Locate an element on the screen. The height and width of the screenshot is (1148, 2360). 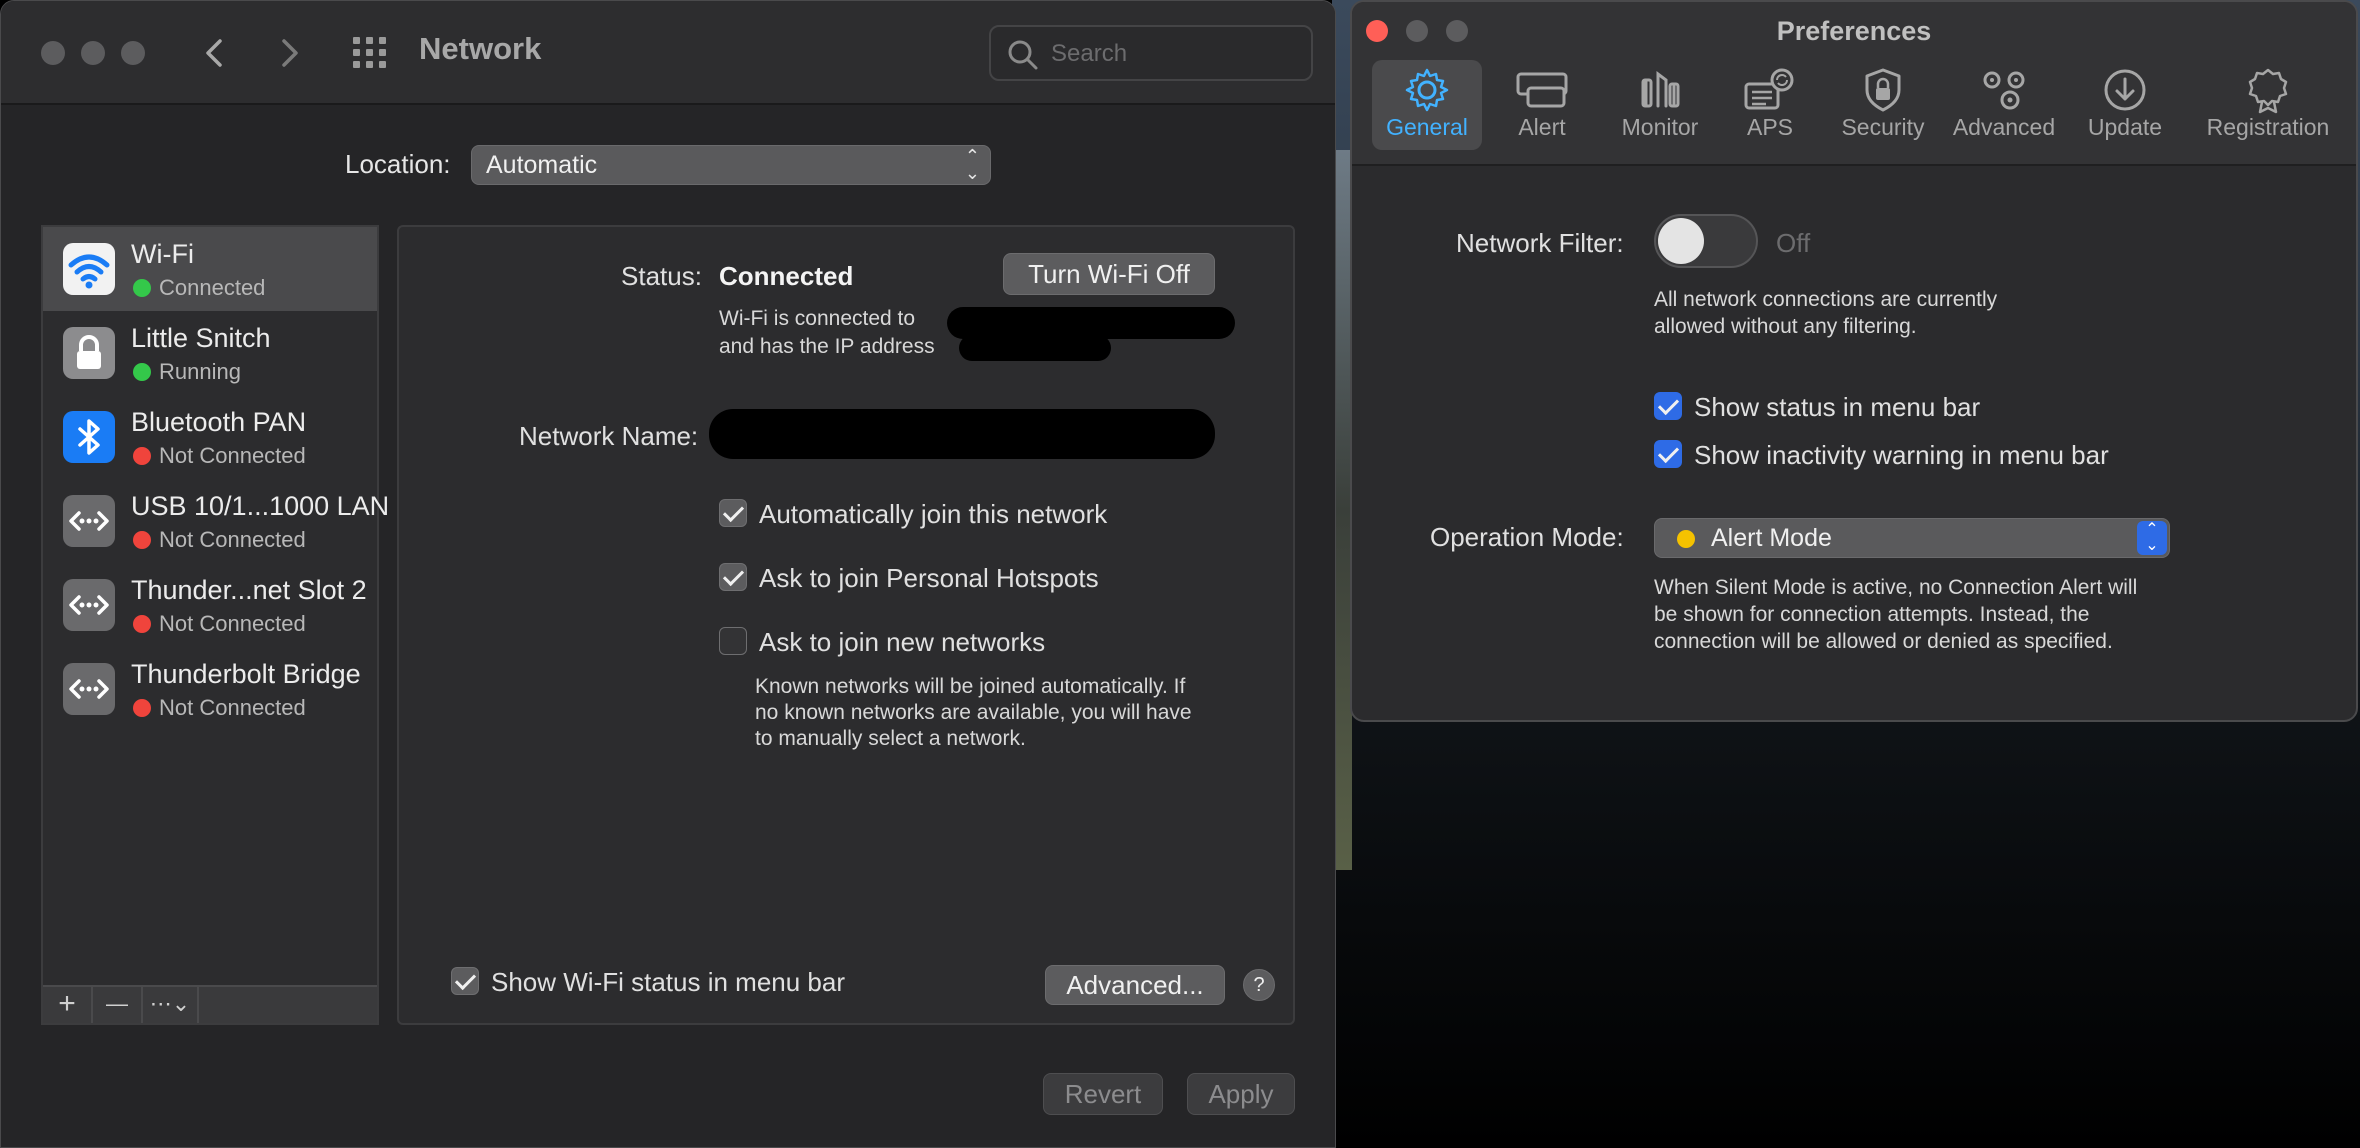
service-name: Little Snitch is located at coordinates (201, 338).